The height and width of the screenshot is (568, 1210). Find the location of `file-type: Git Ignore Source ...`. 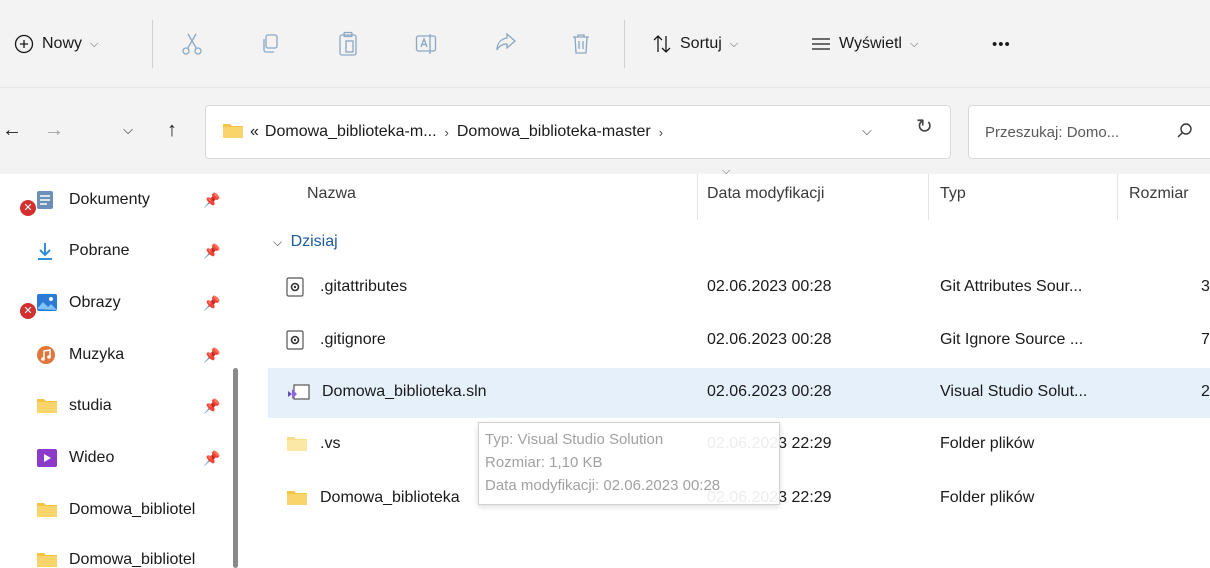

file-type: Git Ignore Source ... is located at coordinates (1012, 339).